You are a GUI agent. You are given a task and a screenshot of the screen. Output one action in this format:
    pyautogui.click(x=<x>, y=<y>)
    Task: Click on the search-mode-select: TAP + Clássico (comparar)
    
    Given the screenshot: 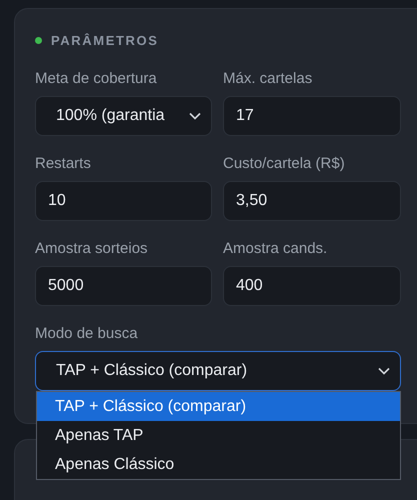 What is the action you would take?
    pyautogui.click(x=218, y=371)
    